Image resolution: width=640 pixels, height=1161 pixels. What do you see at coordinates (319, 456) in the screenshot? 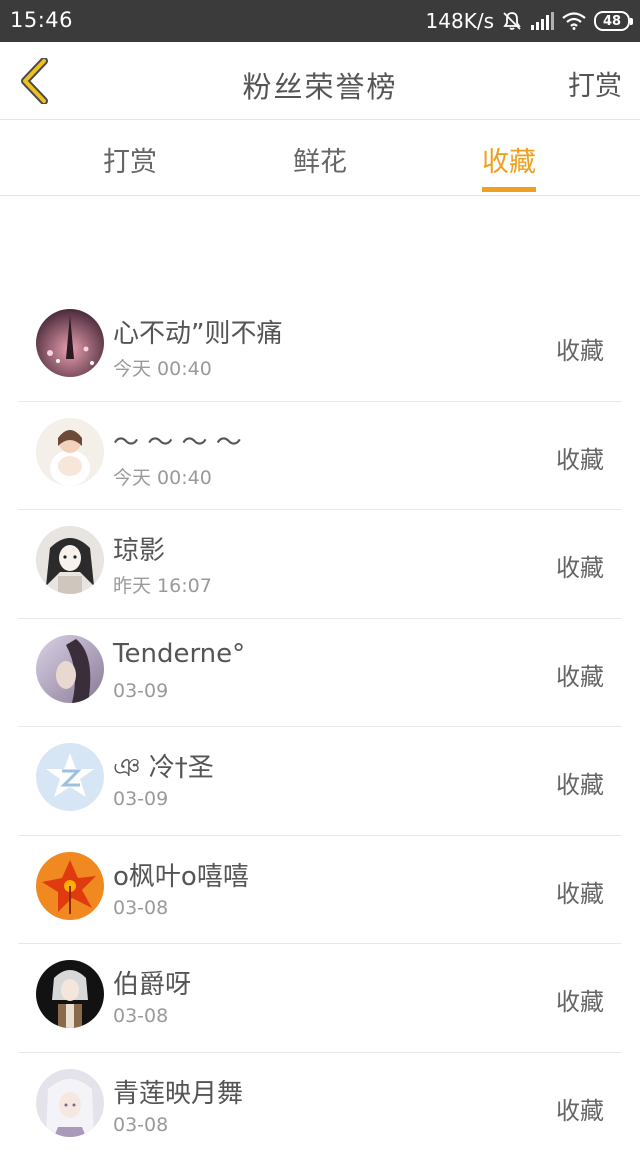
I see `list-item: ～ ～ ～ ～ 今天 00:40 收藏` at bounding box center [319, 456].